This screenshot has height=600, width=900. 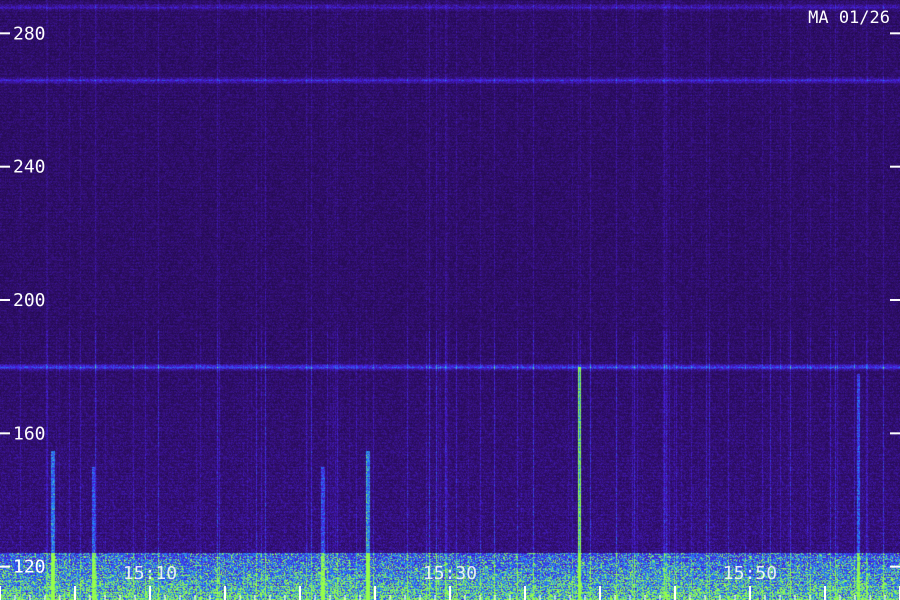 I want to click on x-tick-label: 15:30, so click(x=450, y=573).